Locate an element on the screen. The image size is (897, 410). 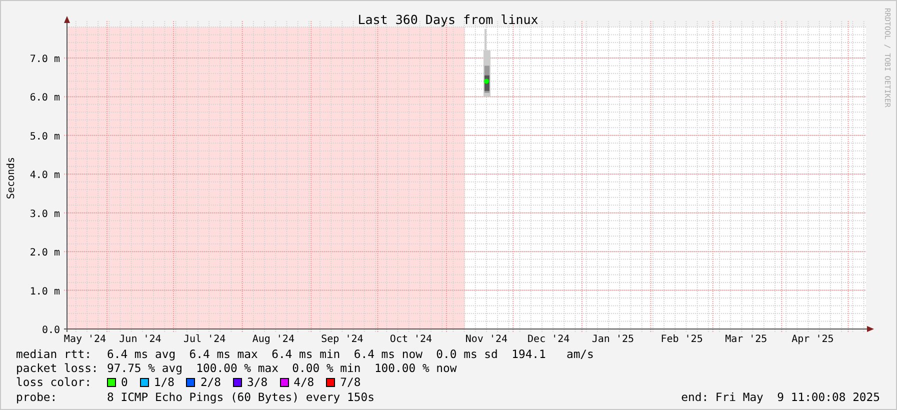
legend-label: probe: is located at coordinates (37, 397).